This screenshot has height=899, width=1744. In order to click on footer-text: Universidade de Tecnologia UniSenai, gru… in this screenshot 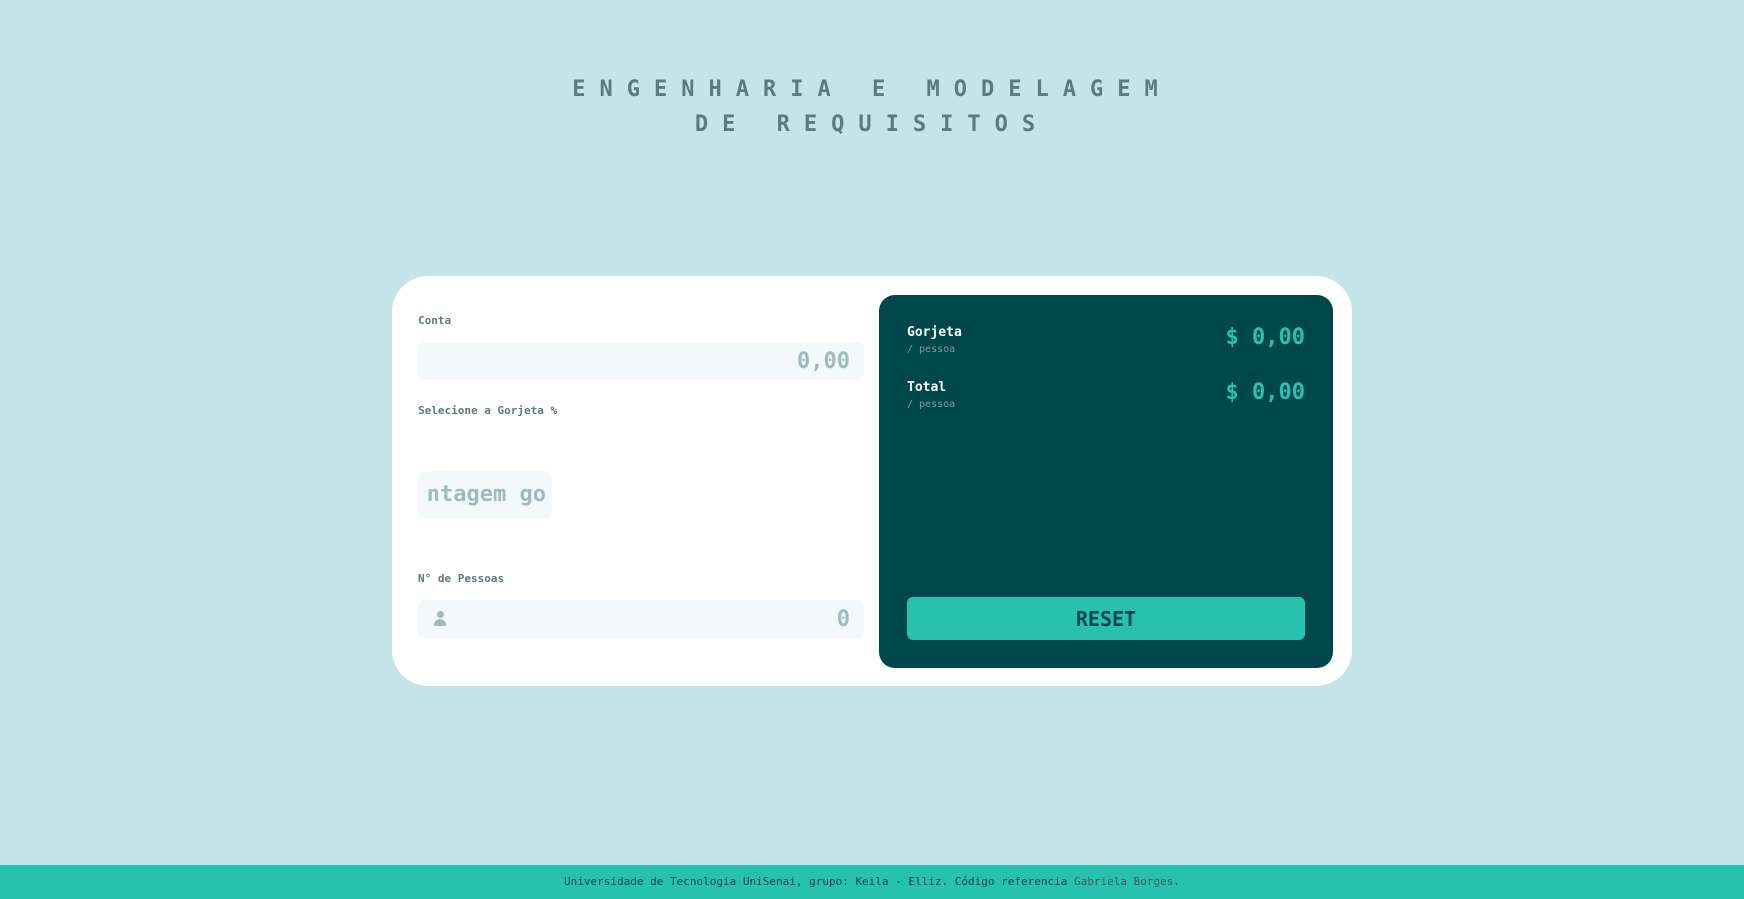, I will do `click(819, 881)`.